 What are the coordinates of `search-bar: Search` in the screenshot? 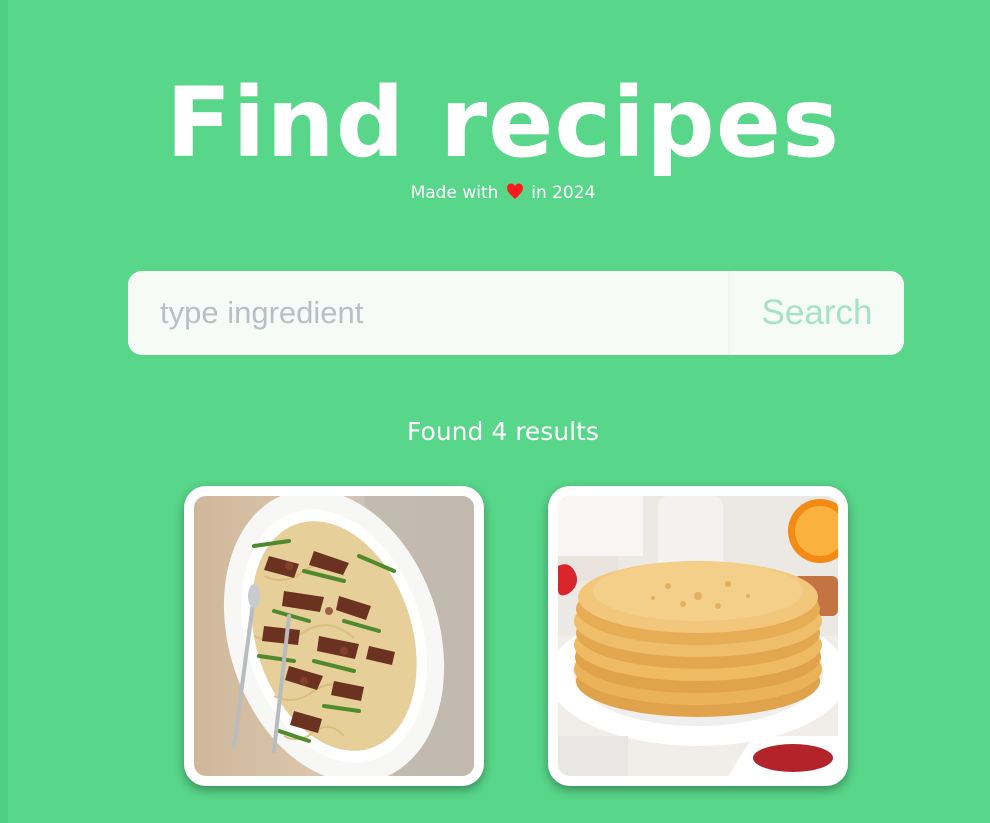 It's located at (516, 313).